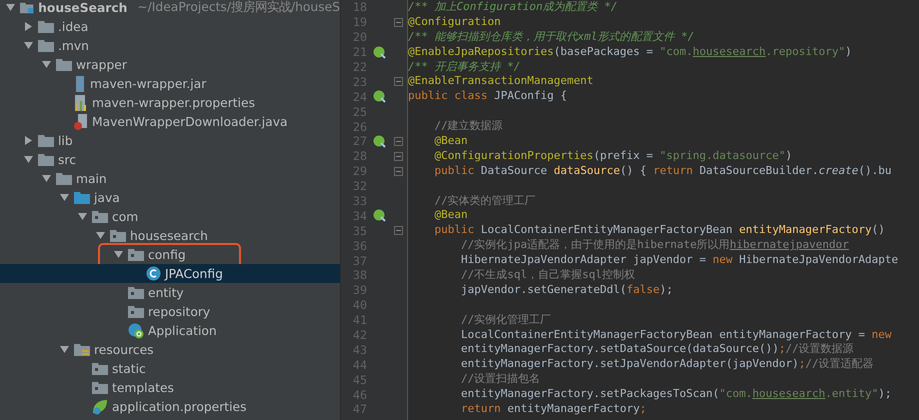 This screenshot has height=420, width=919. I want to click on tree-row: maven-wrapper.properties, so click(170, 102).